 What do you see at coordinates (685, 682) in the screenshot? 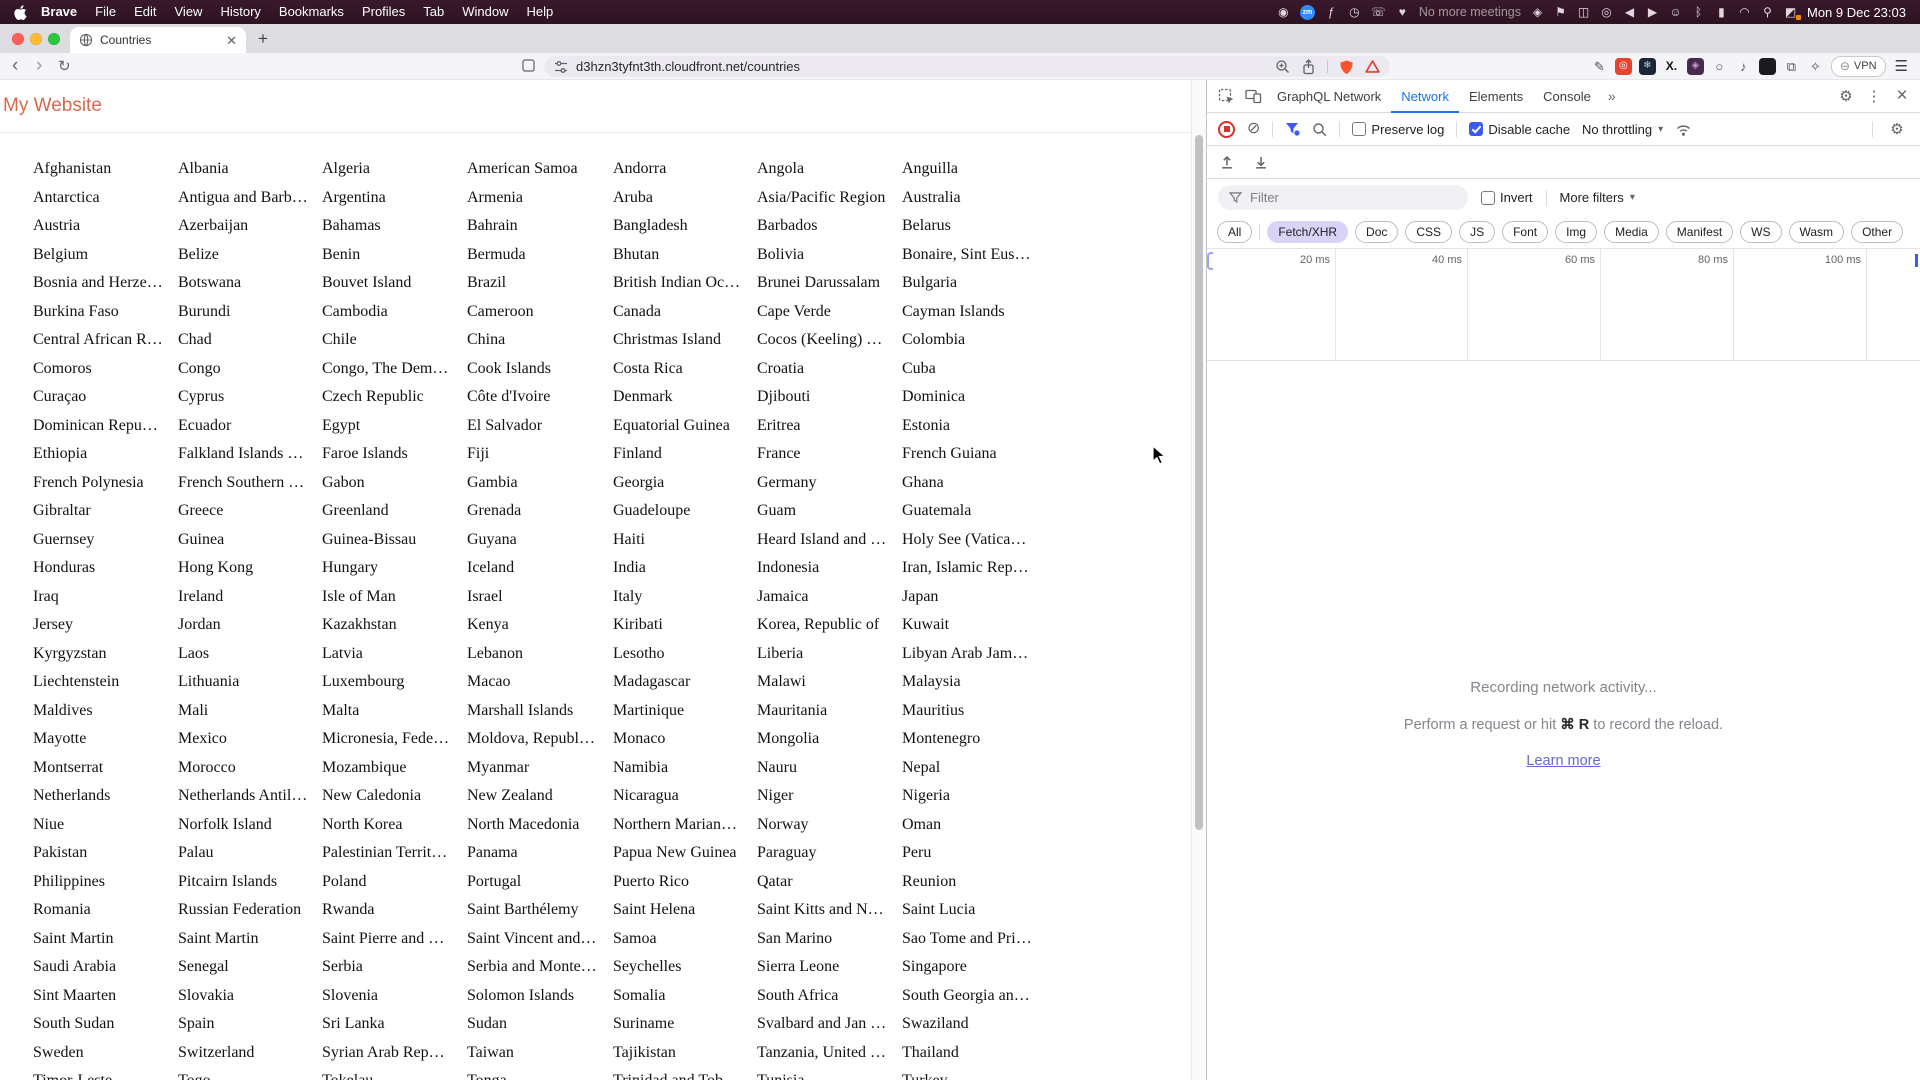
I see `country-item: Madagascar` at bounding box center [685, 682].